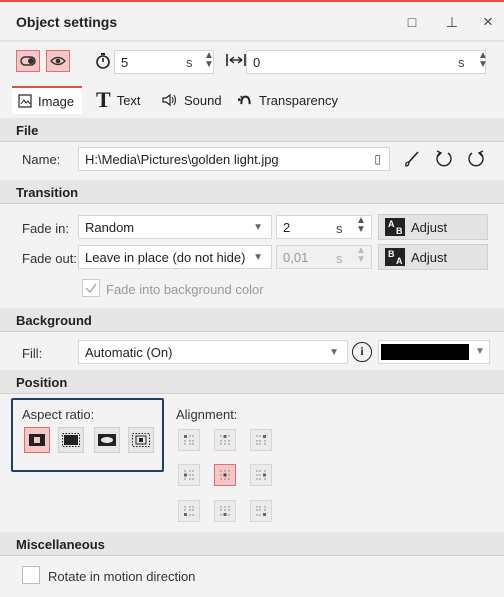 The image size is (504, 597). Describe the element at coordinates (103, 99) in the screenshot. I see `text-icon: T` at that location.